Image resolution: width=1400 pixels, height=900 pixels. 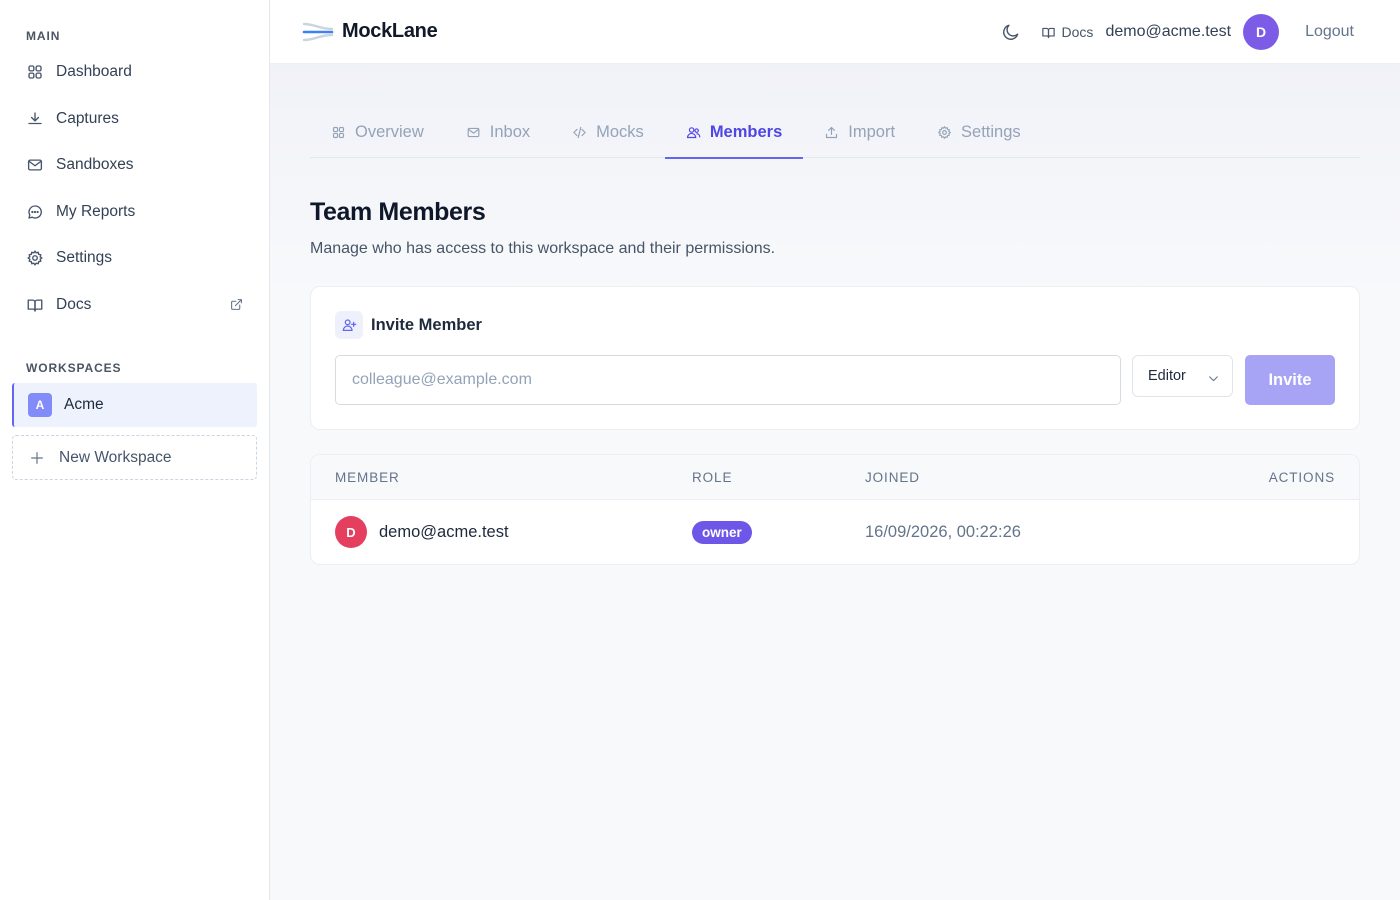 I want to click on tab-inbox: Inbox, so click(x=498, y=132).